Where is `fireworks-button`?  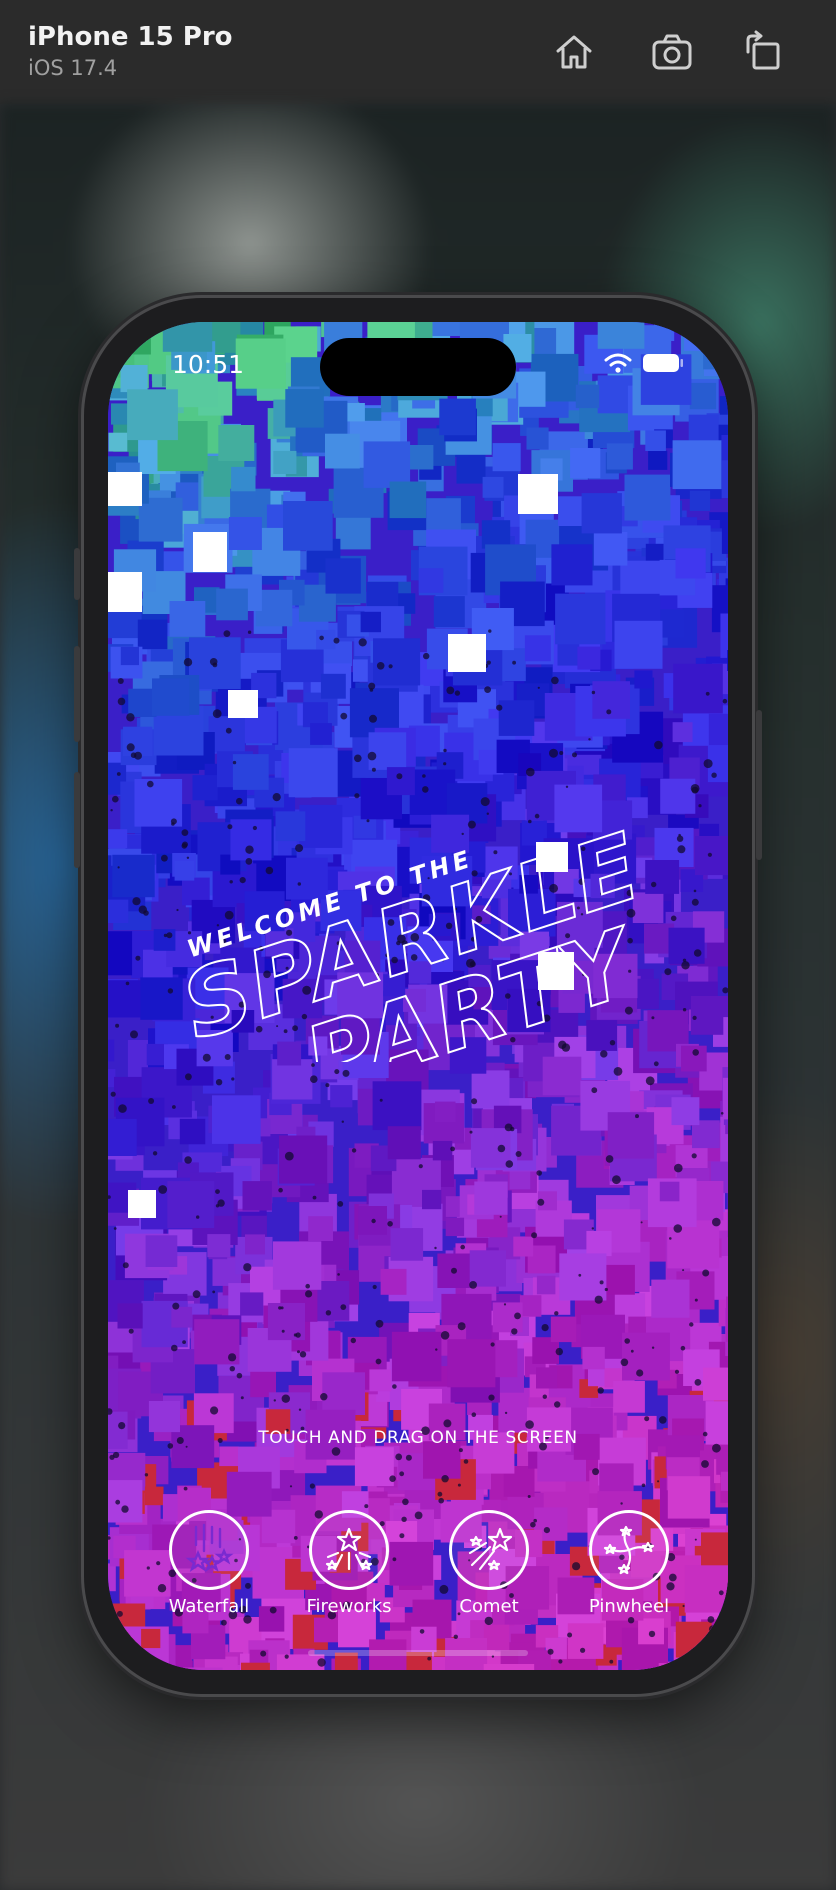
fireworks-button is located at coordinates (349, 1550).